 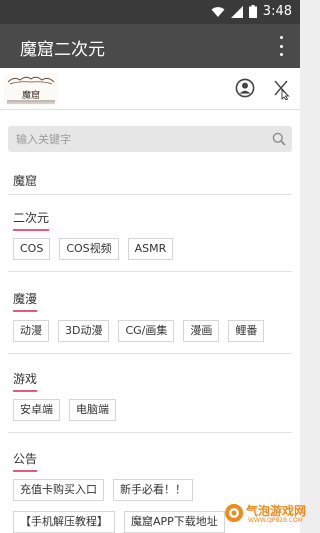 I want to click on tag-pc: 电脑端, so click(x=92, y=410).